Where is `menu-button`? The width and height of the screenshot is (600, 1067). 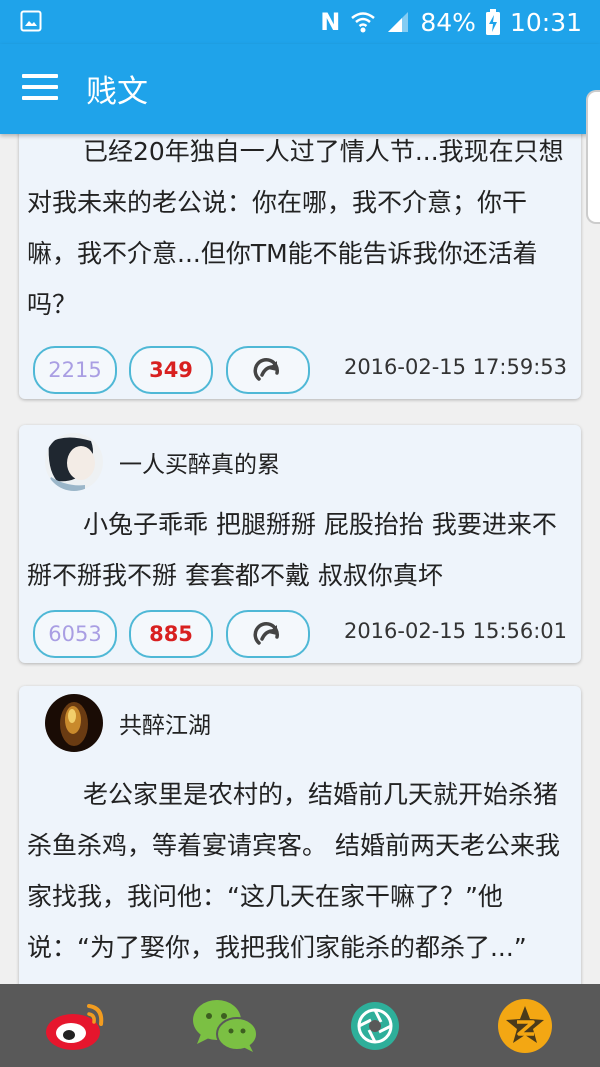
menu-button is located at coordinates (40, 89).